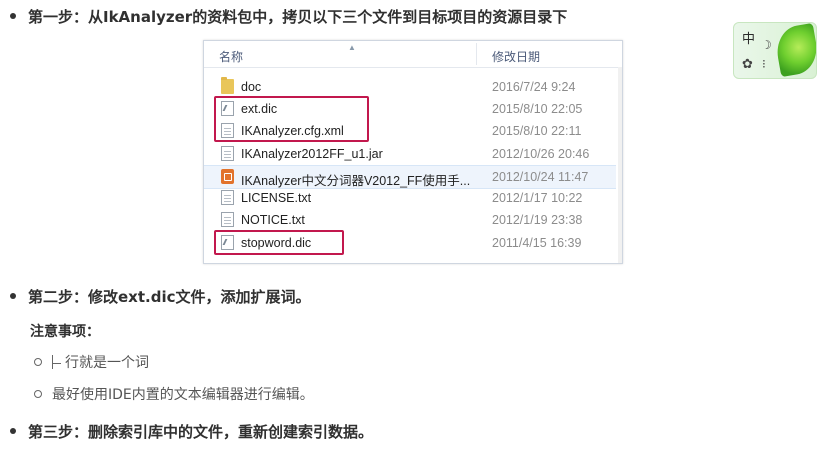 This screenshot has width=818, height=458. I want to click on more-icon: ⁝, so click(764, 64).